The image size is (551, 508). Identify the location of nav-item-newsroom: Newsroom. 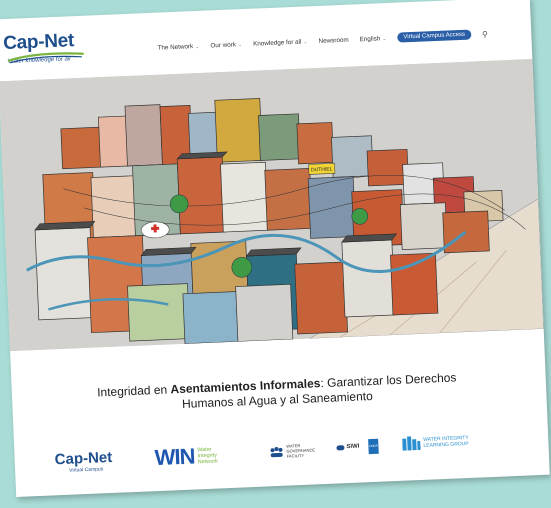
(333, 40).